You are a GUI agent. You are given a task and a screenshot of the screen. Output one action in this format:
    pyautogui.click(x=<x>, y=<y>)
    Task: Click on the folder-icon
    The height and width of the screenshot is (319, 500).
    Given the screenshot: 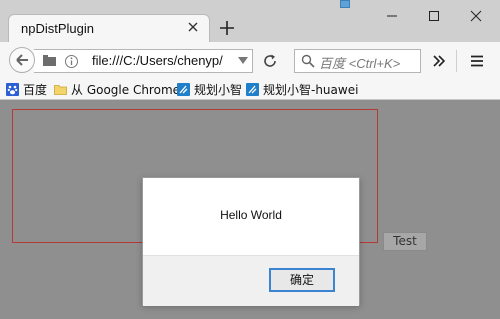 What is the action you would take?
    pyautogui.click(x=60, y=89)
    